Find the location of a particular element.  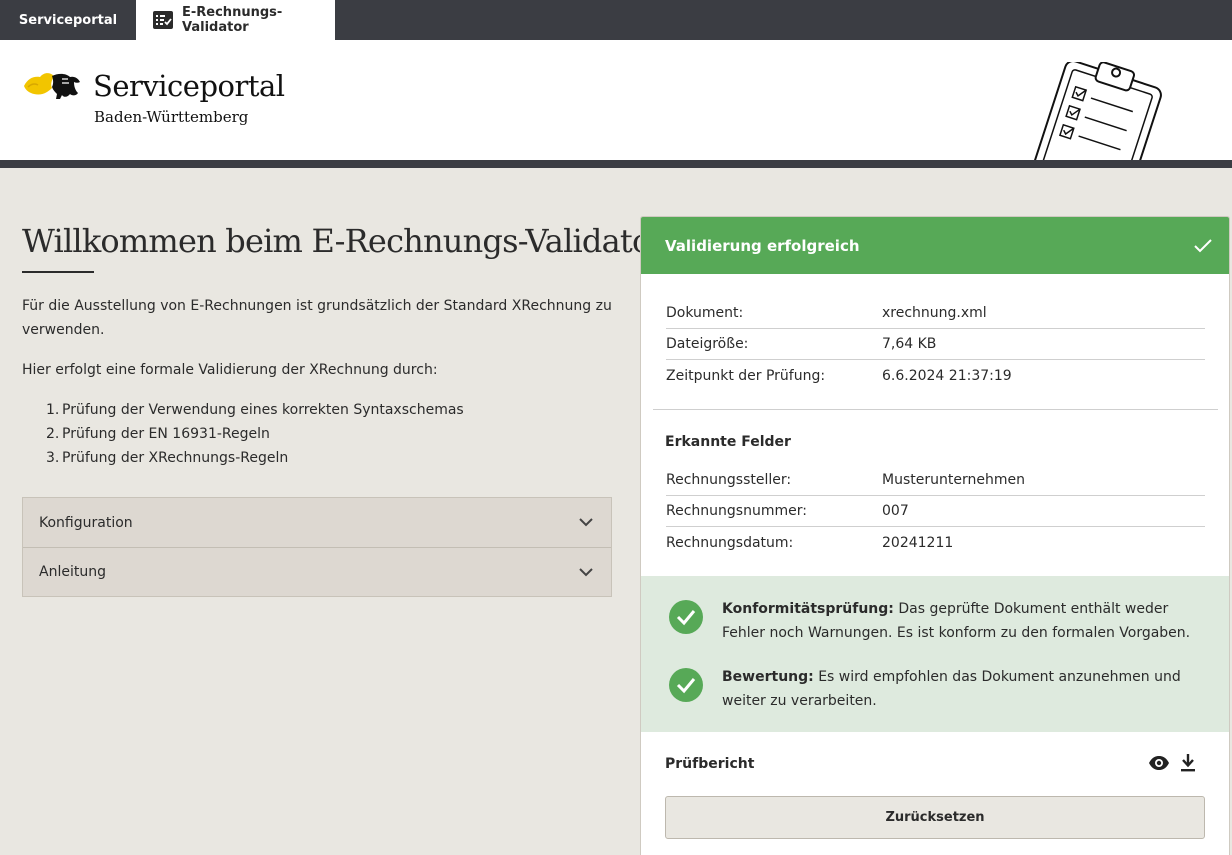

table-row: Dokument: xrechnung.xml is located at coordinates (935, 313).